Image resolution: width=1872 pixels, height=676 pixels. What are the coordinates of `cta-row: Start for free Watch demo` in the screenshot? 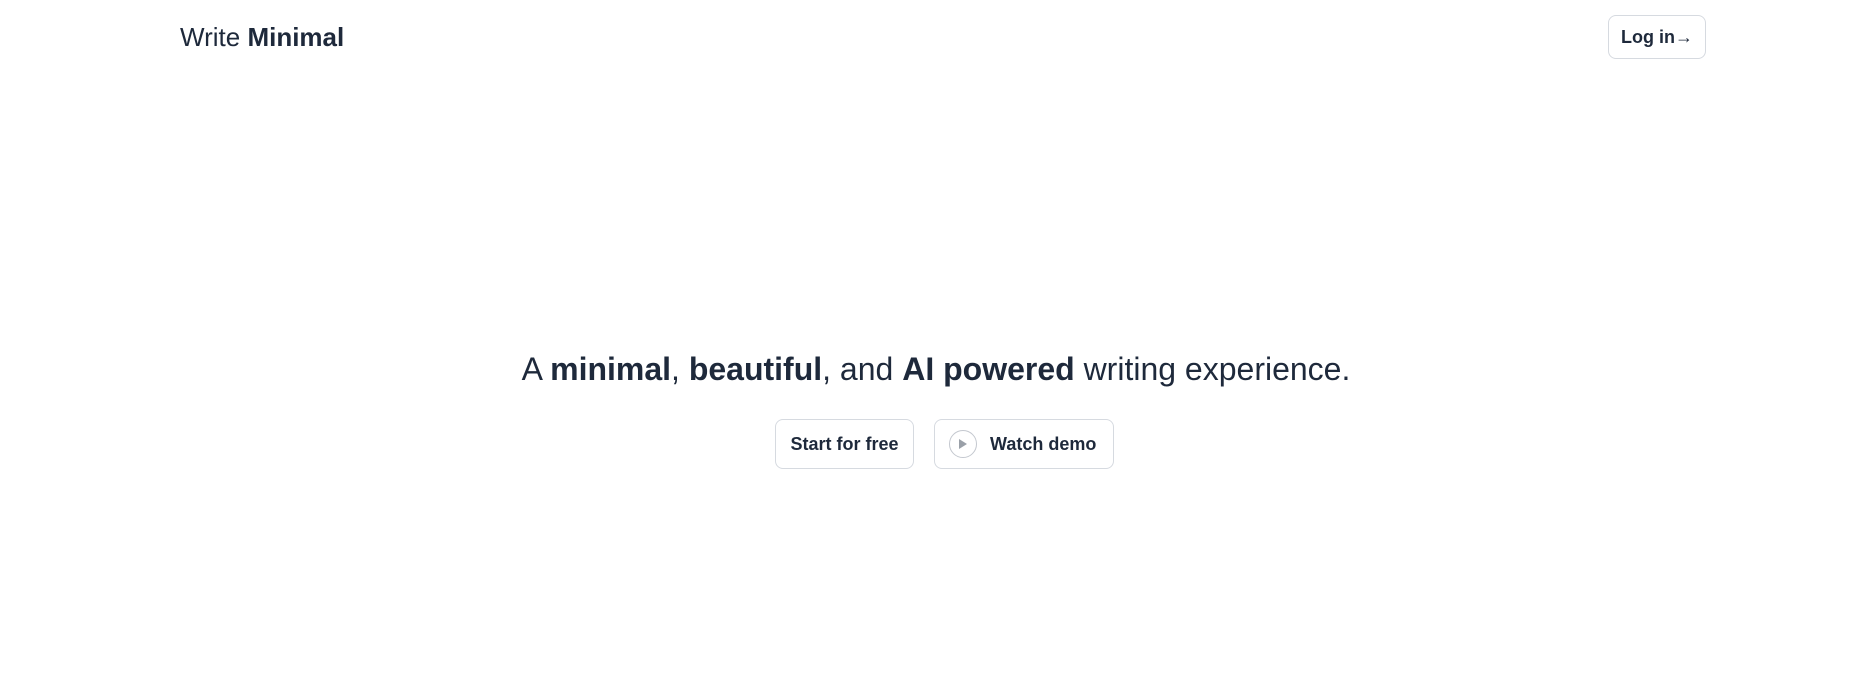 It's located at (936, 444).